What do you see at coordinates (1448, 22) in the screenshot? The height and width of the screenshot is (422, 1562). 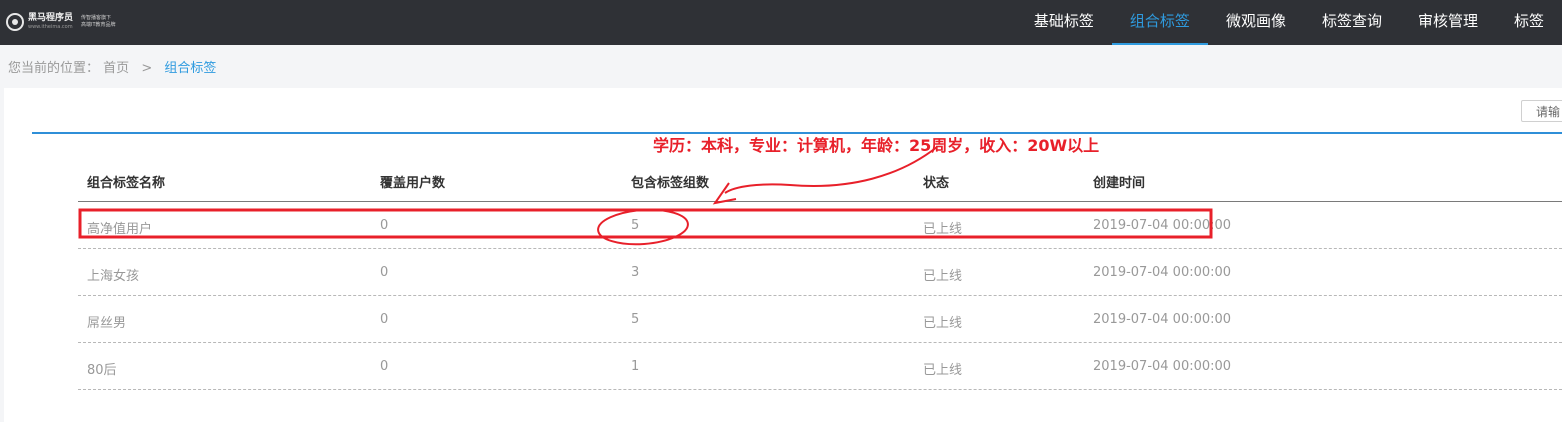 I see `nav-item-audit-management: 审核管理` at bounding box center [1448, 22].